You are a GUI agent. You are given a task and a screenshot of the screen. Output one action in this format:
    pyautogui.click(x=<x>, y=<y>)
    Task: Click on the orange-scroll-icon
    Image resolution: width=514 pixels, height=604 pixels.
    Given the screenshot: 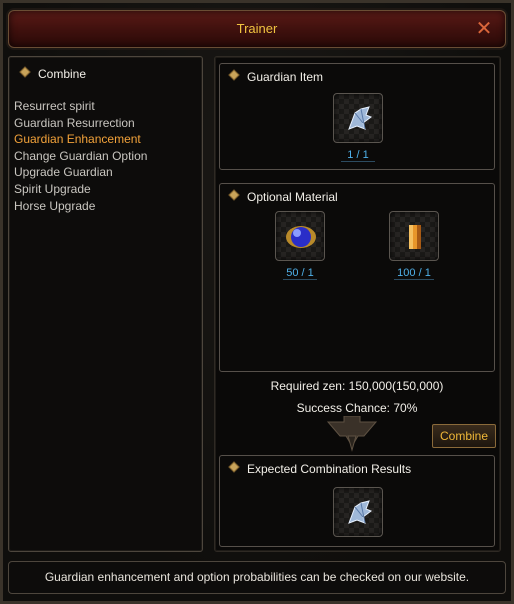 What is the action you would take?
    pyautogui.click(x=415, y=237)
    